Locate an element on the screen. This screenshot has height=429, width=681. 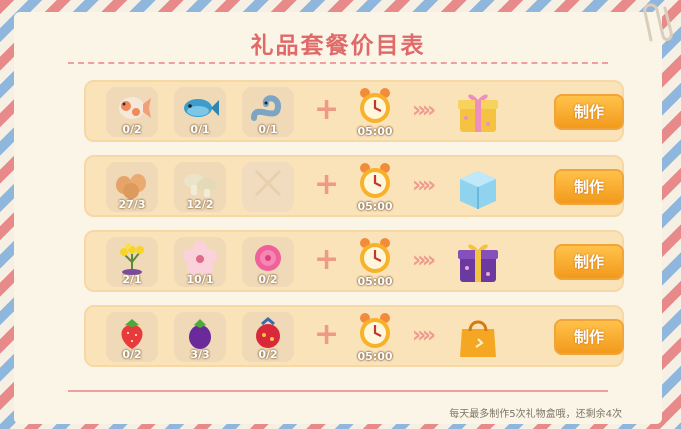
recipe-row-1: 0/2 0/1 0/1 + 05:00 » » 制作 is located at coordinates (354, 111).